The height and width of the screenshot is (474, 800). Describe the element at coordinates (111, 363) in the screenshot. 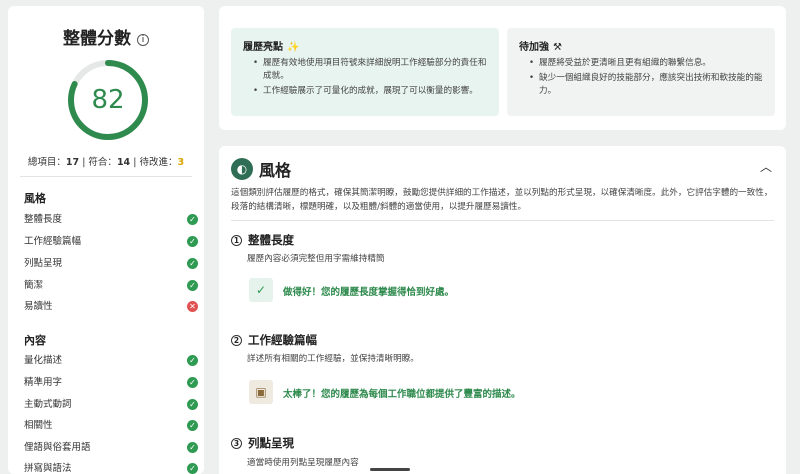

I see `sidebar-item: 量化描述 ✓` at that location.